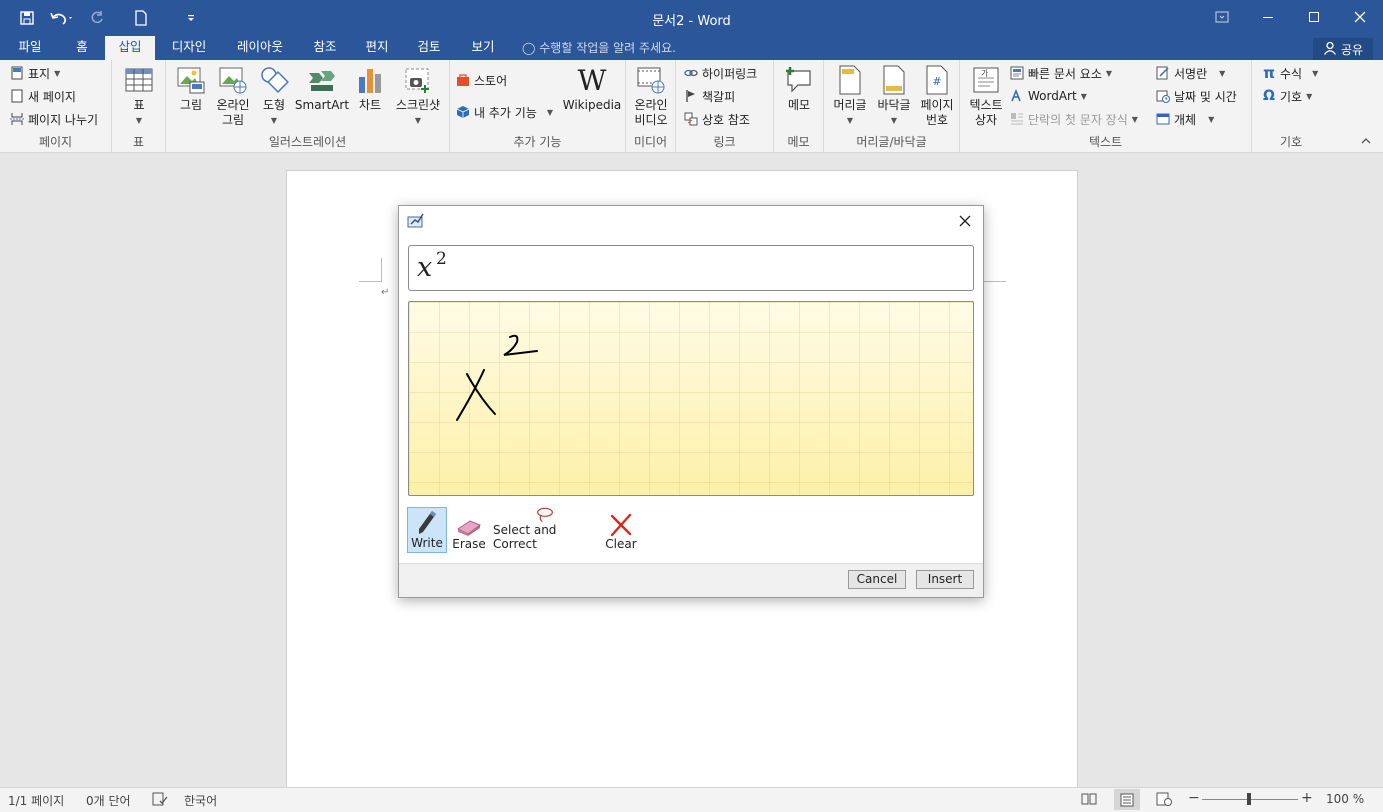 This screenshot has width=1383, height=812. What do you see at coordinates (35, 73) in the screenshot?
I see `cover-page-button: 표지 ▼` at bounding box center [35, 73].